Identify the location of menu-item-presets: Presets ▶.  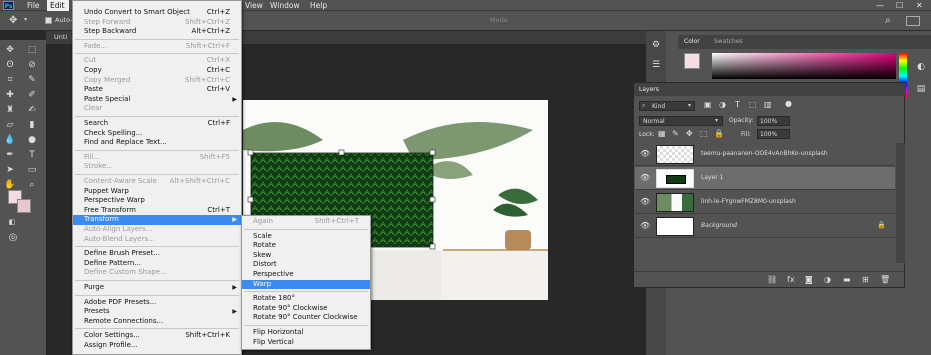
(157, 312).